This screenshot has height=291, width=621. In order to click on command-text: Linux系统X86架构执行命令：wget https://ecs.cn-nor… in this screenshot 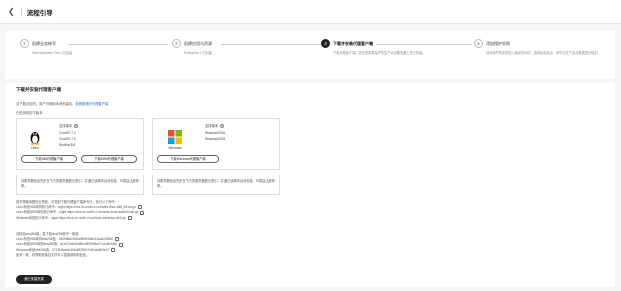, I will do `click(76, 207)`.